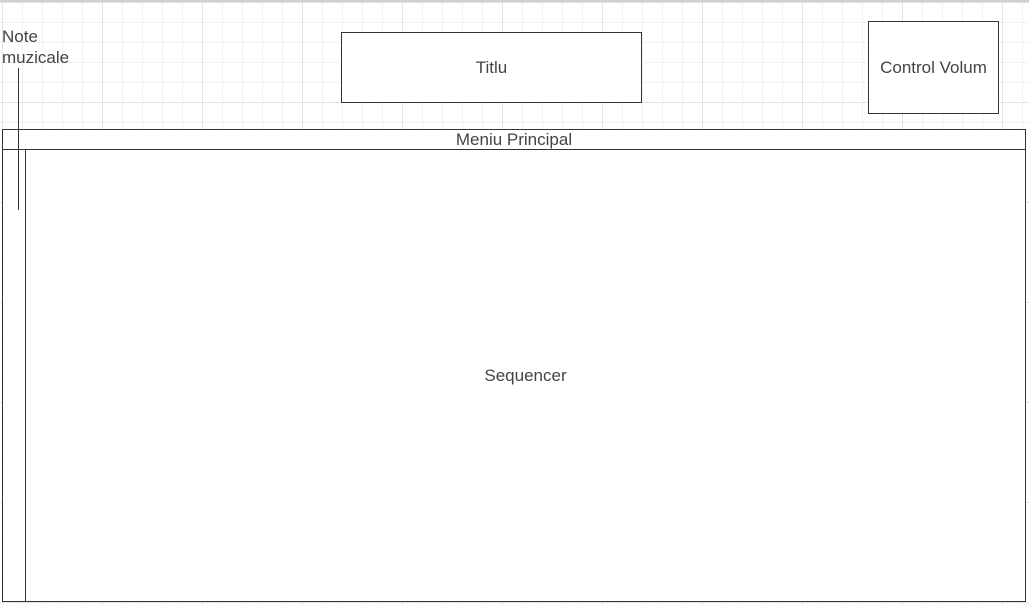 Image resolution: width=1029 pixels, height=605 pixels. Describe the element at coordinates (14, 375) in the screenshot. I see `notes-column` at that location.